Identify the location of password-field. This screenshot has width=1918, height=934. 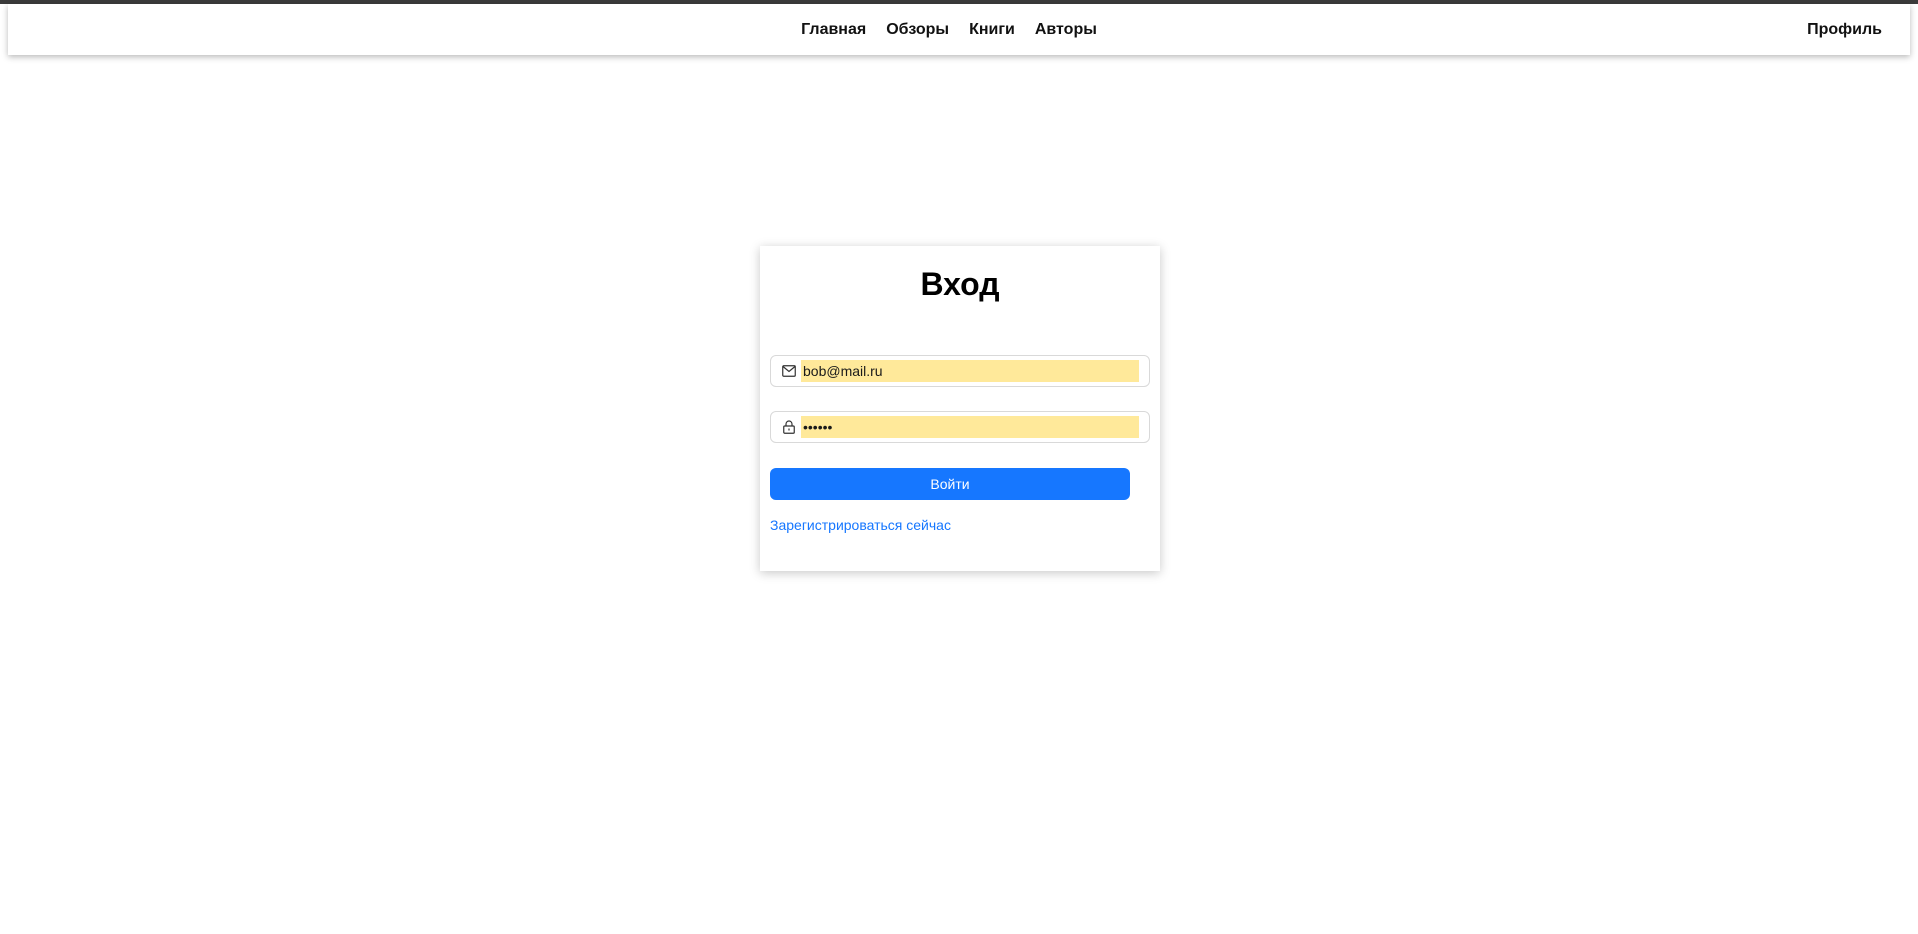
(960, 427).